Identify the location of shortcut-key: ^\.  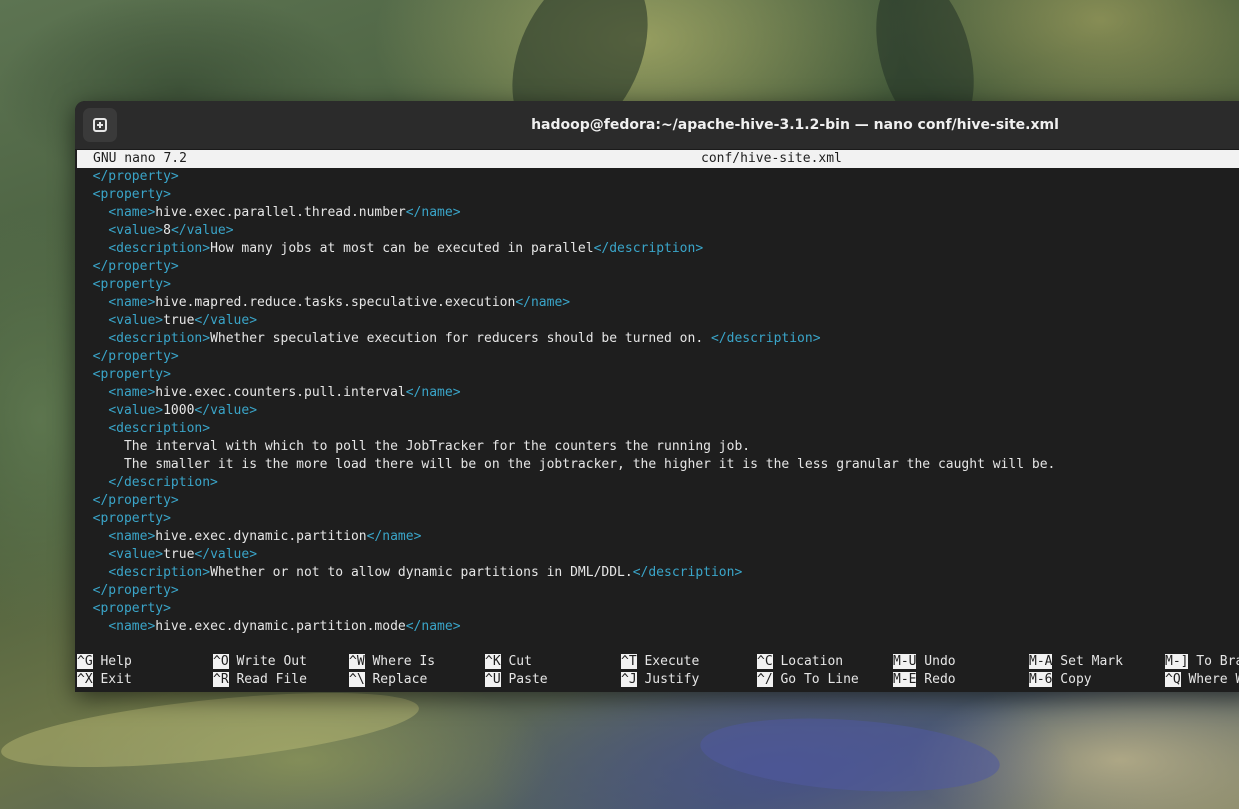
(357, 679).